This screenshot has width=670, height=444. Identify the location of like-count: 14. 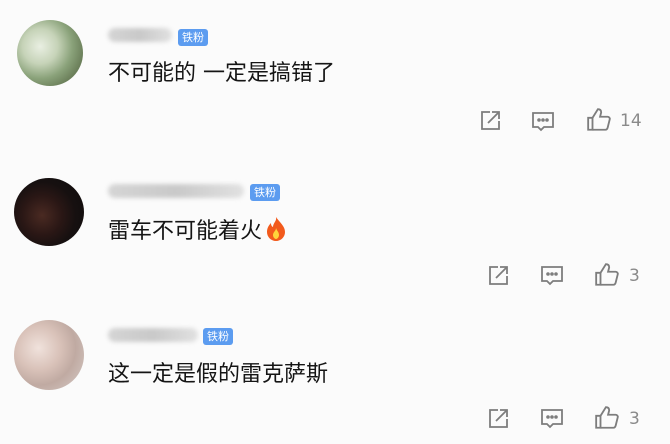
(631, 121).